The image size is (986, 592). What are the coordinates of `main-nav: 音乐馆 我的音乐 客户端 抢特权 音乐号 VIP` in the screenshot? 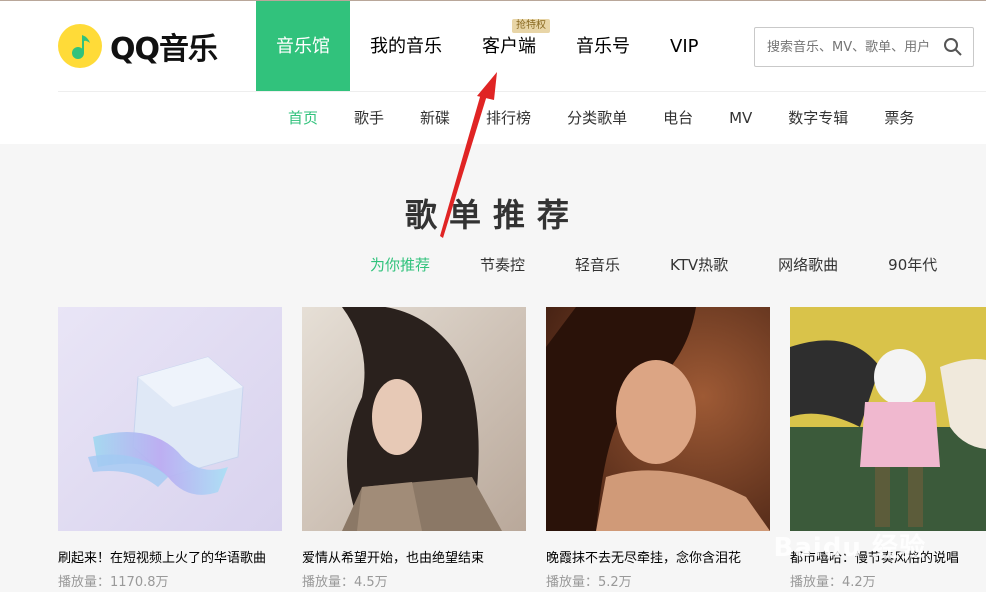 It's located at (487, 46).